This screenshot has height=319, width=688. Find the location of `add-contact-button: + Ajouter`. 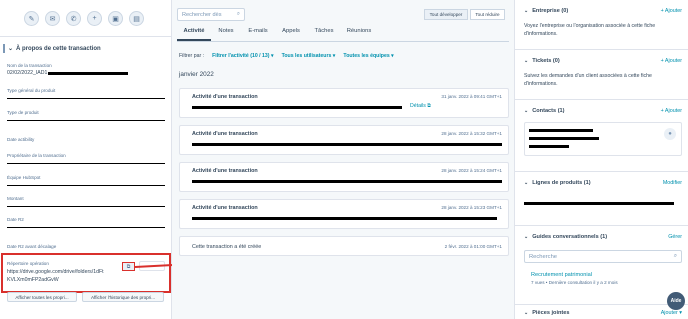

add-contact-button: + Ajouter is located at coordinates (671, 111).